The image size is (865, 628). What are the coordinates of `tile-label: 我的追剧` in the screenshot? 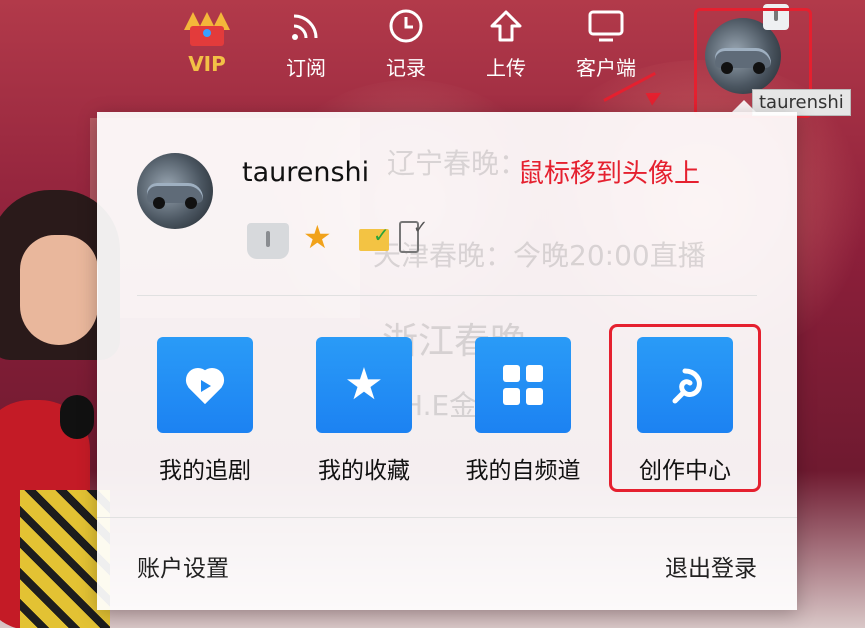 It's located at (205, 471).